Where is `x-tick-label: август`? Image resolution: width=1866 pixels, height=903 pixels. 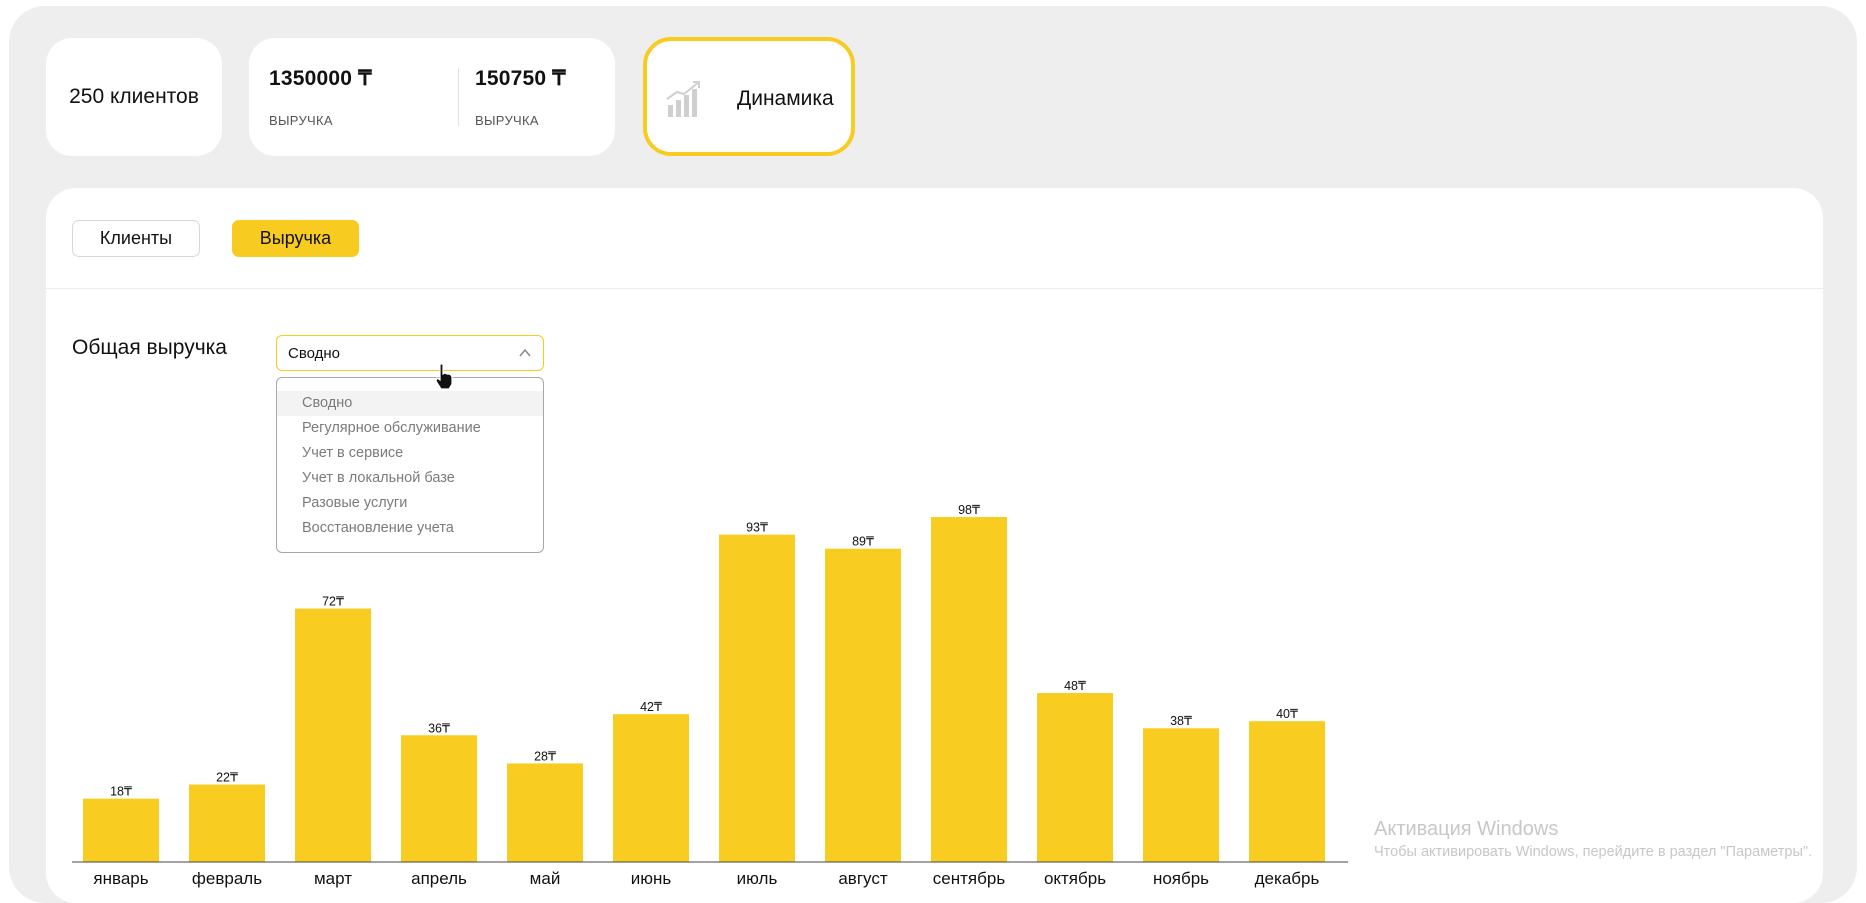
x-tick-label: август is located at coordinates (862, 878).